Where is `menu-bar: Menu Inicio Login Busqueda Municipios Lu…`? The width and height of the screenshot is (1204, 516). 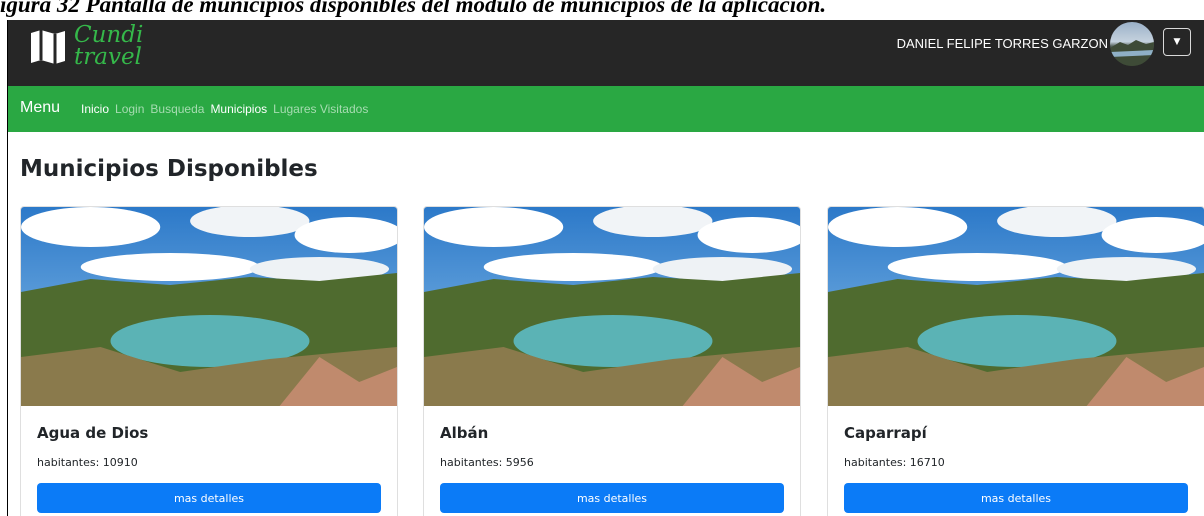
menu-bar: Menu Inicio Login Busqueda Municipios Lu… is located at coordinates (606, 109).